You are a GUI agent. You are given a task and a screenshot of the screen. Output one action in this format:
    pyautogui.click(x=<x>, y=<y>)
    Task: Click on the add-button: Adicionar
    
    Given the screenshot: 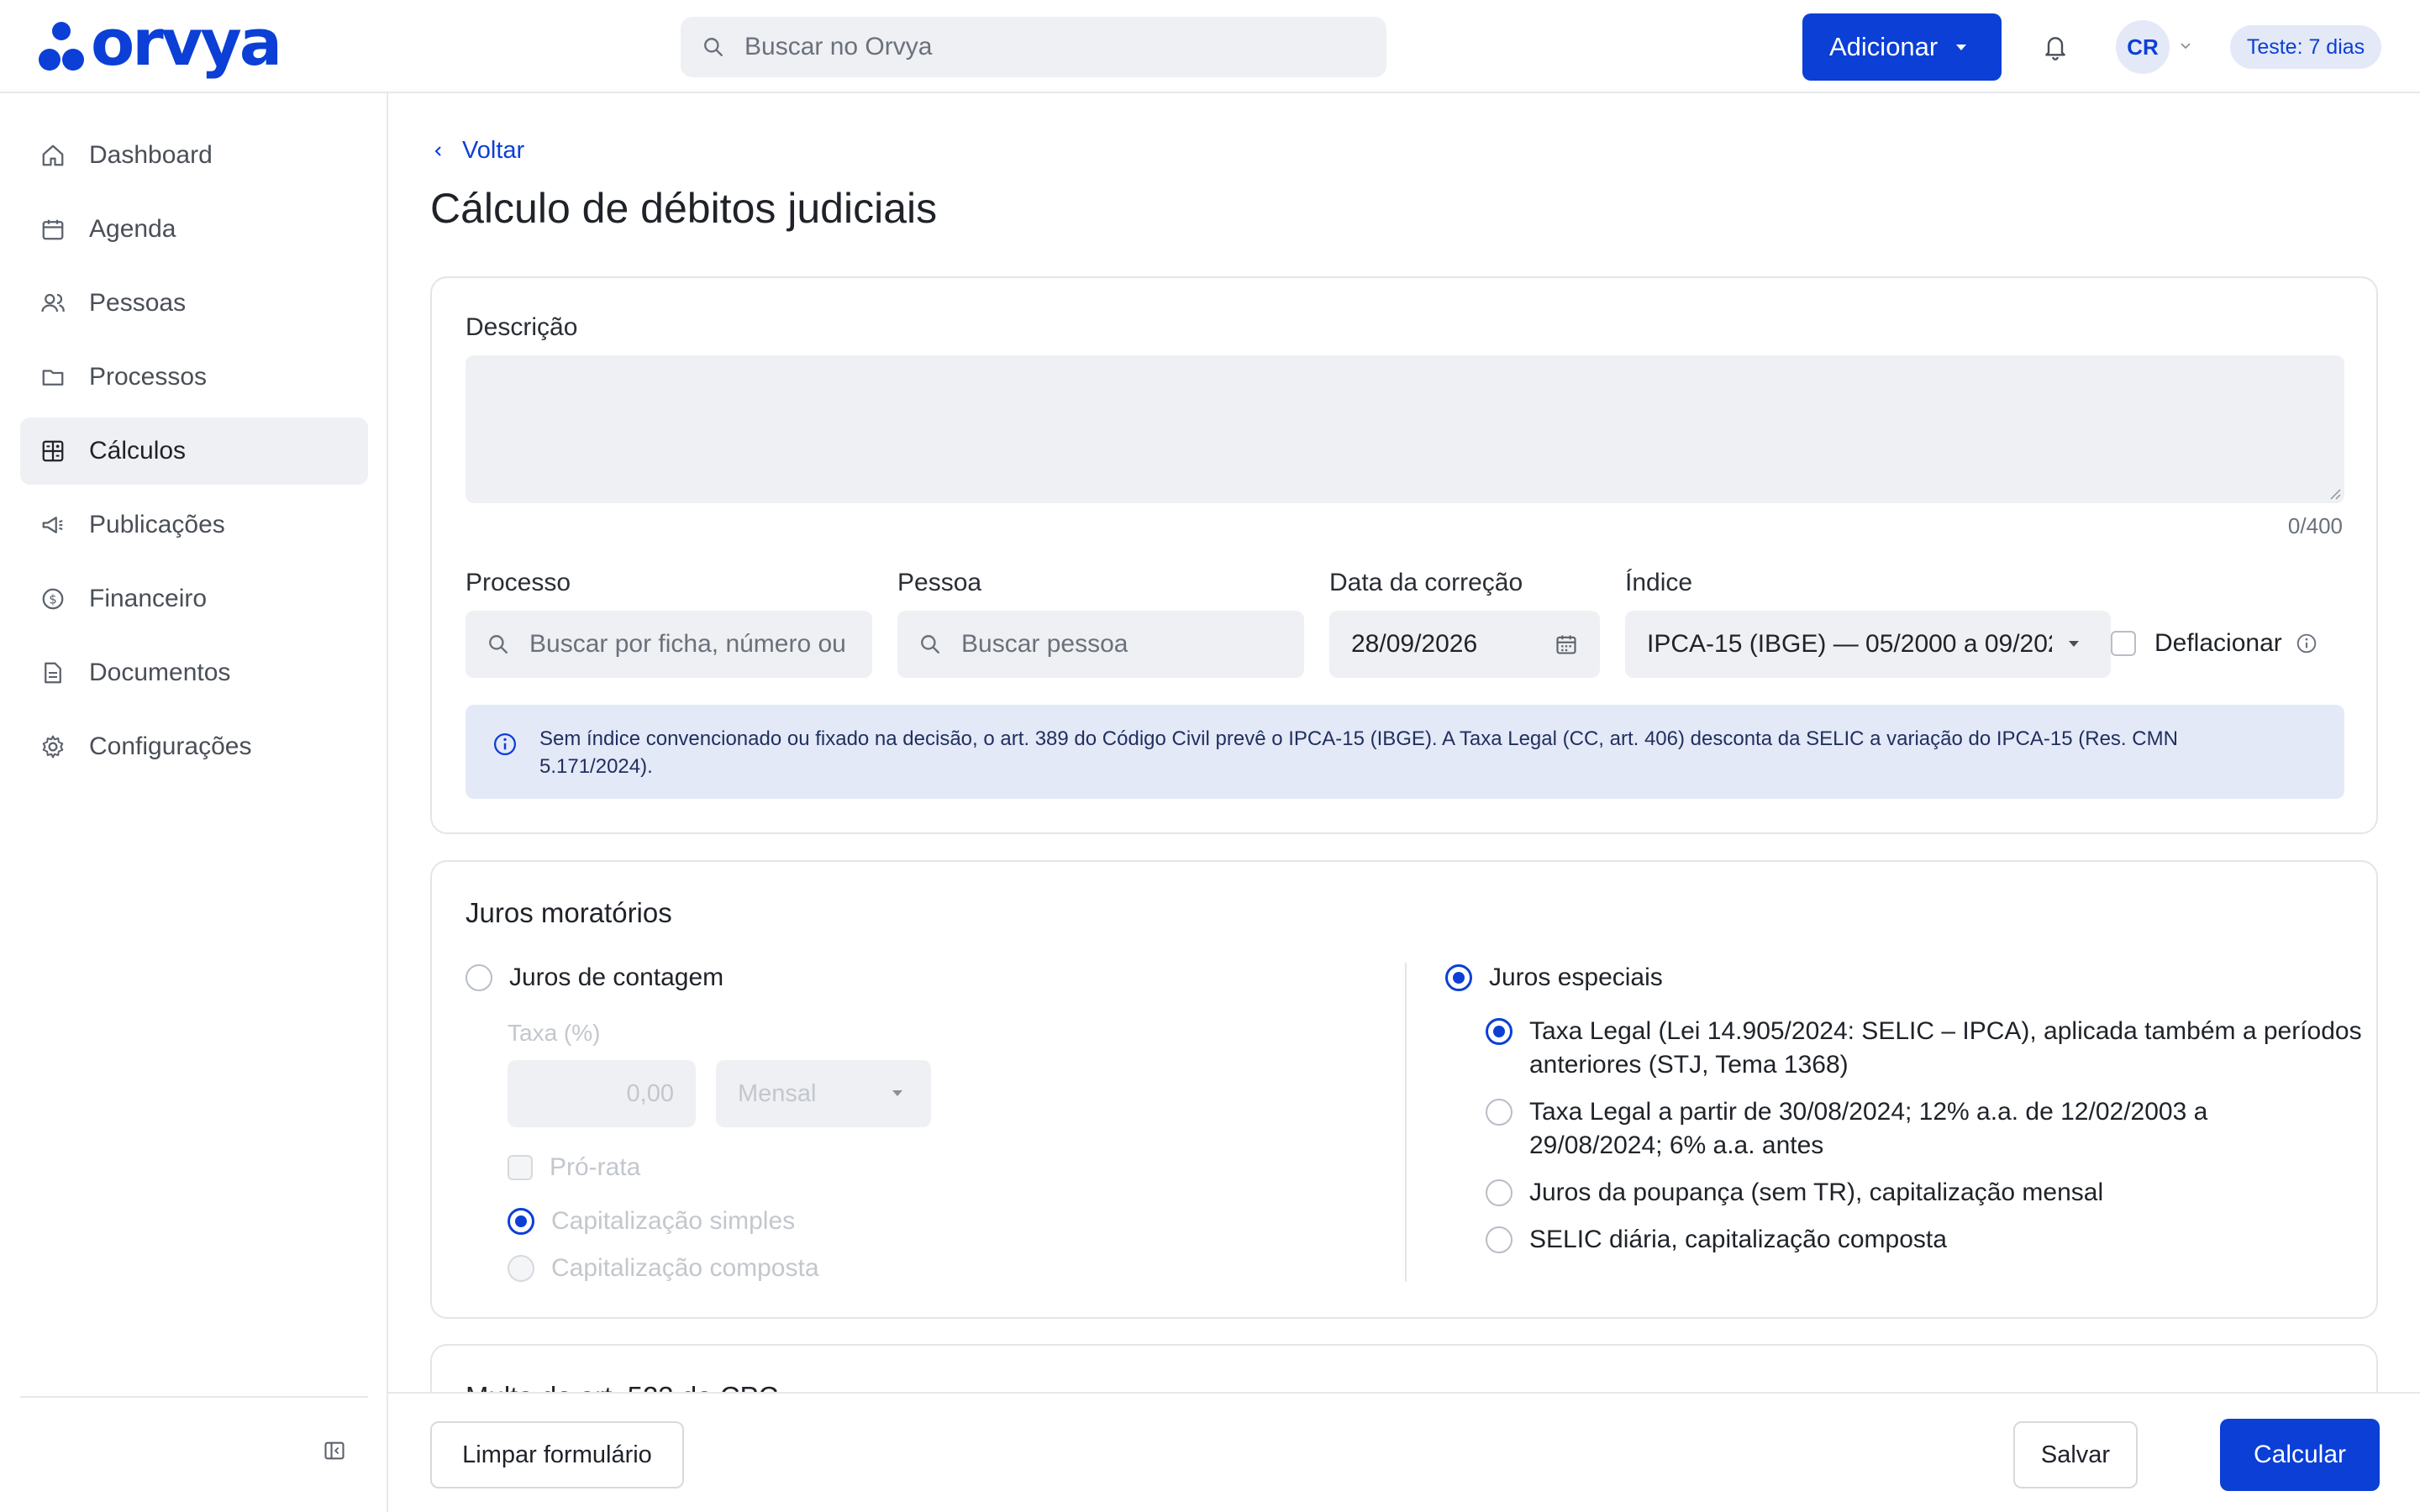 What is the action you would take?
    pyautogui.click(x=1902, y=47)
    